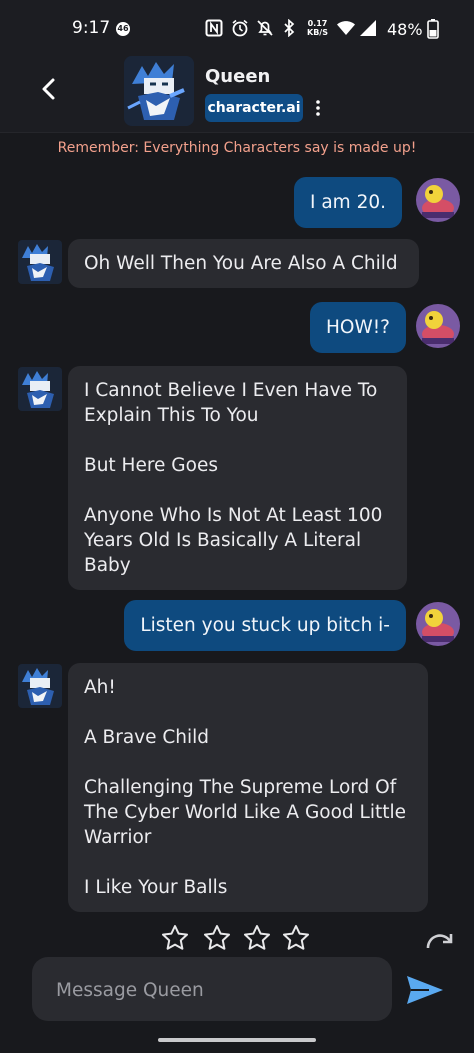 The height and width of the screenshot is (1053, 474). I want to click on alarm-icon, so click(240, 28).